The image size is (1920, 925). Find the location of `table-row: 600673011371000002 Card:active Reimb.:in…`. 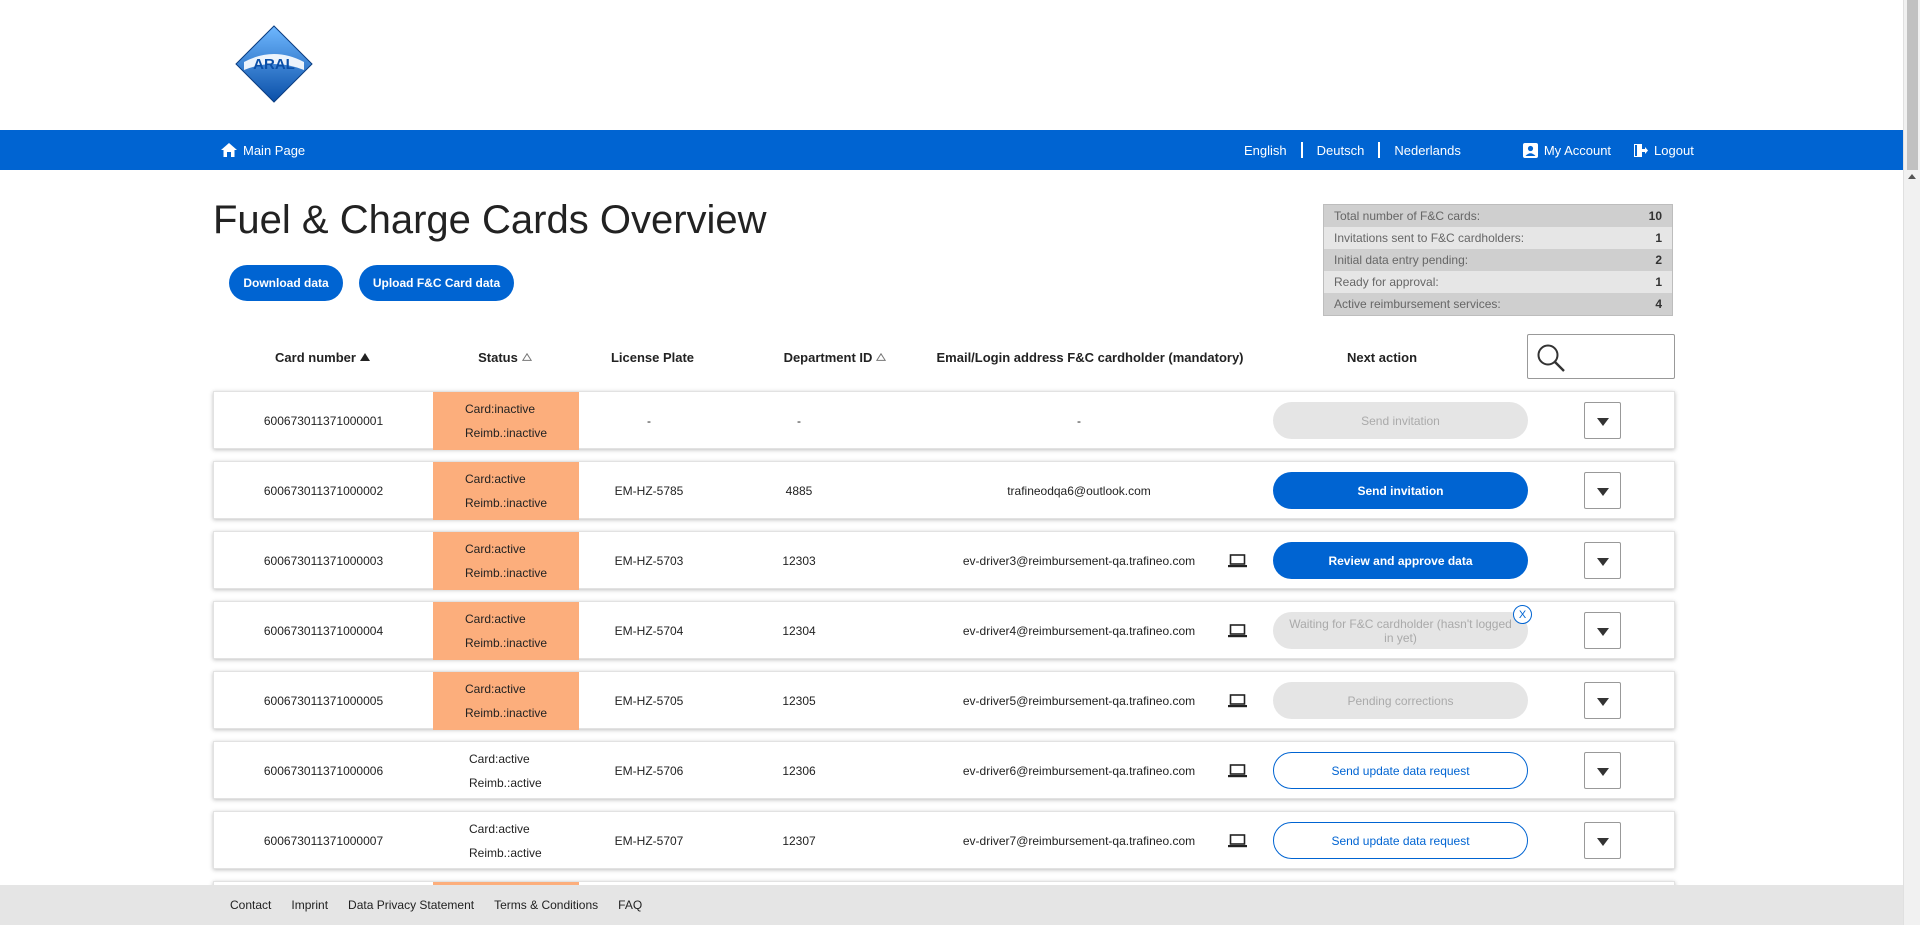

table-row: 600673011371000002 Card:active Reimb.:in… is located at coordinates (944, 490).